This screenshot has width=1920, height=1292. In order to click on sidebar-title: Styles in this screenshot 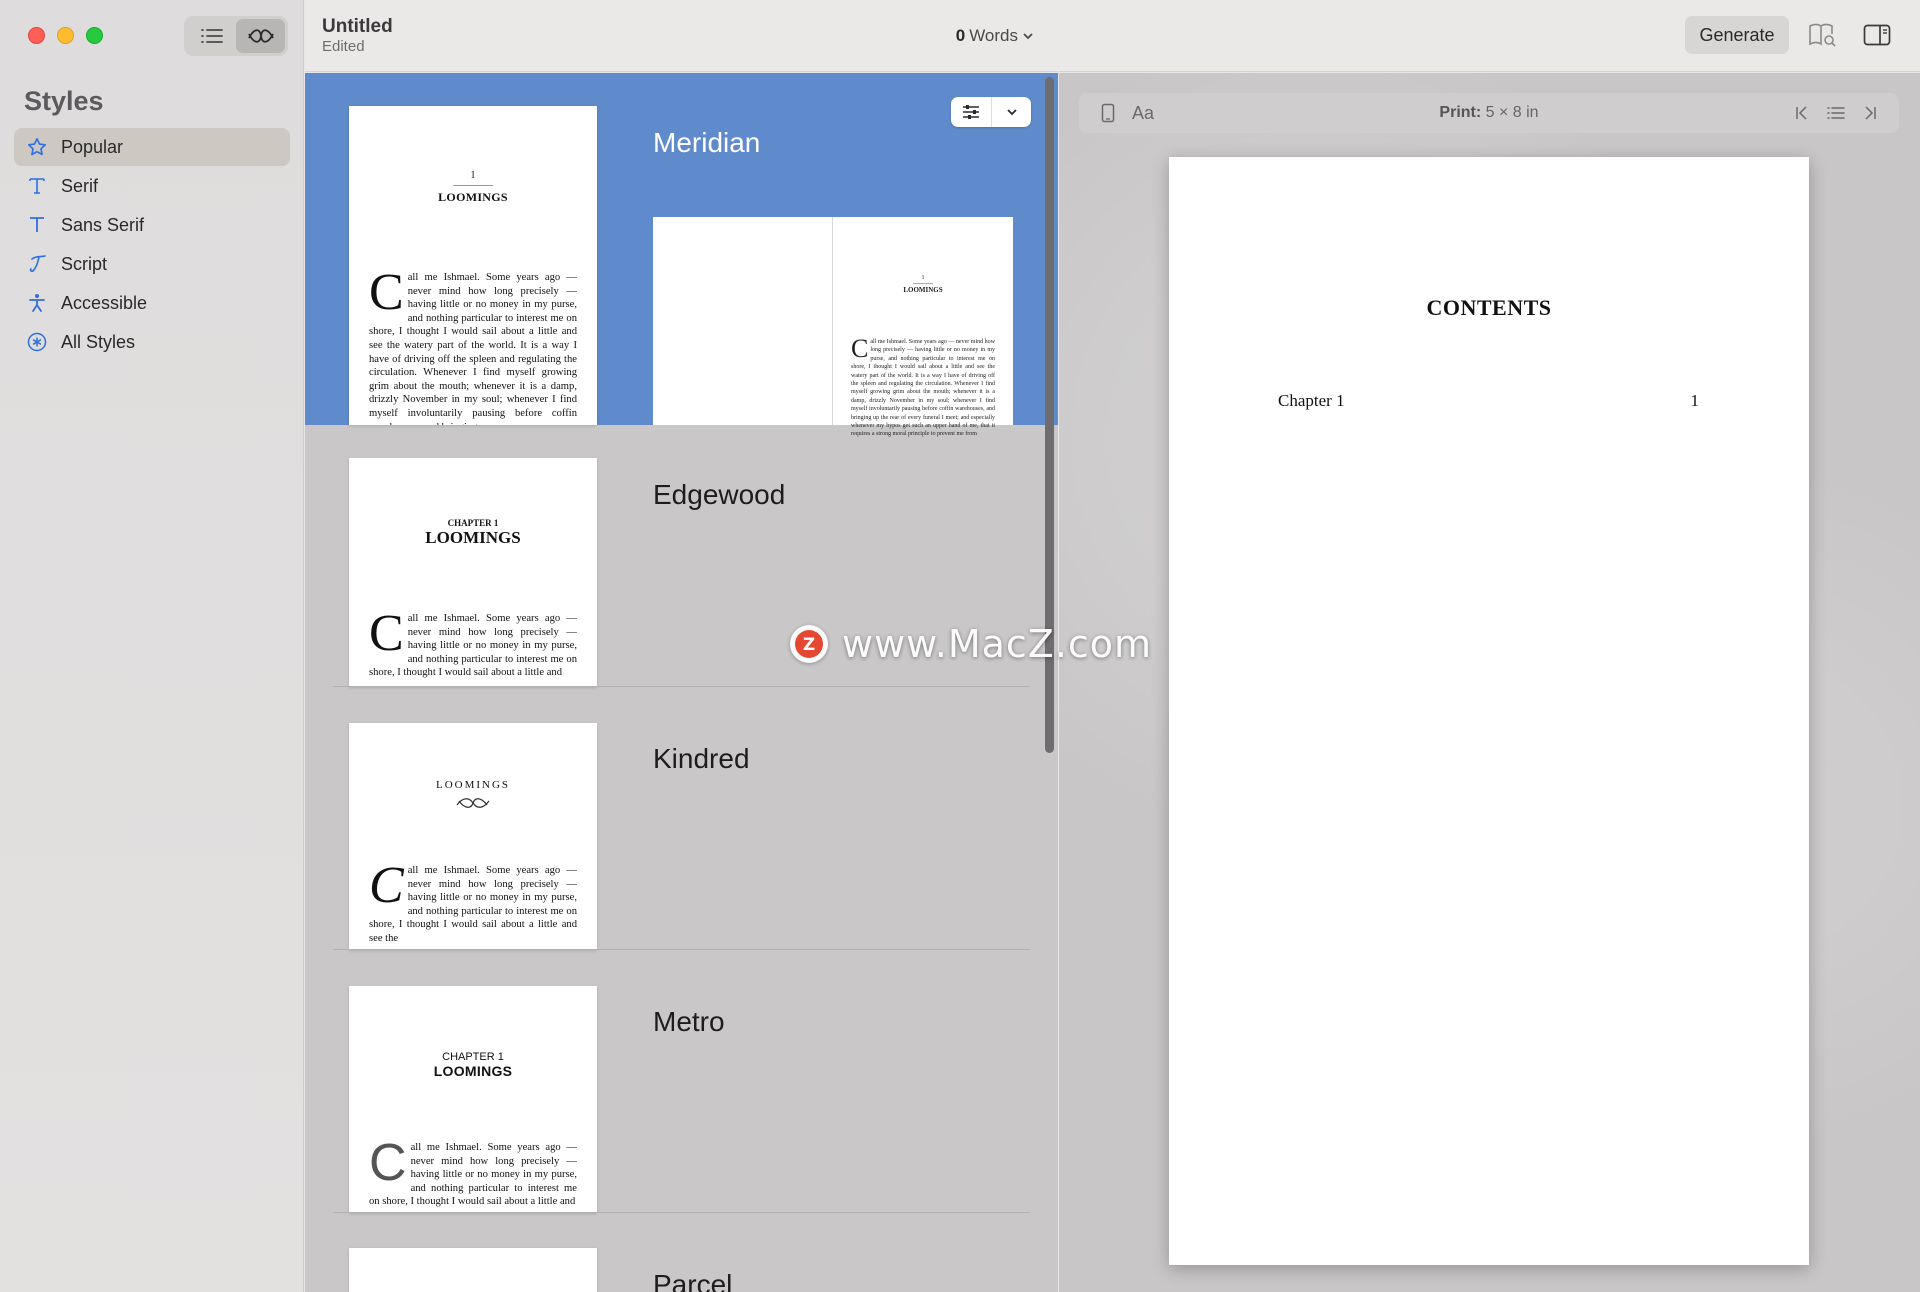, I will do `click(64, 101)`.